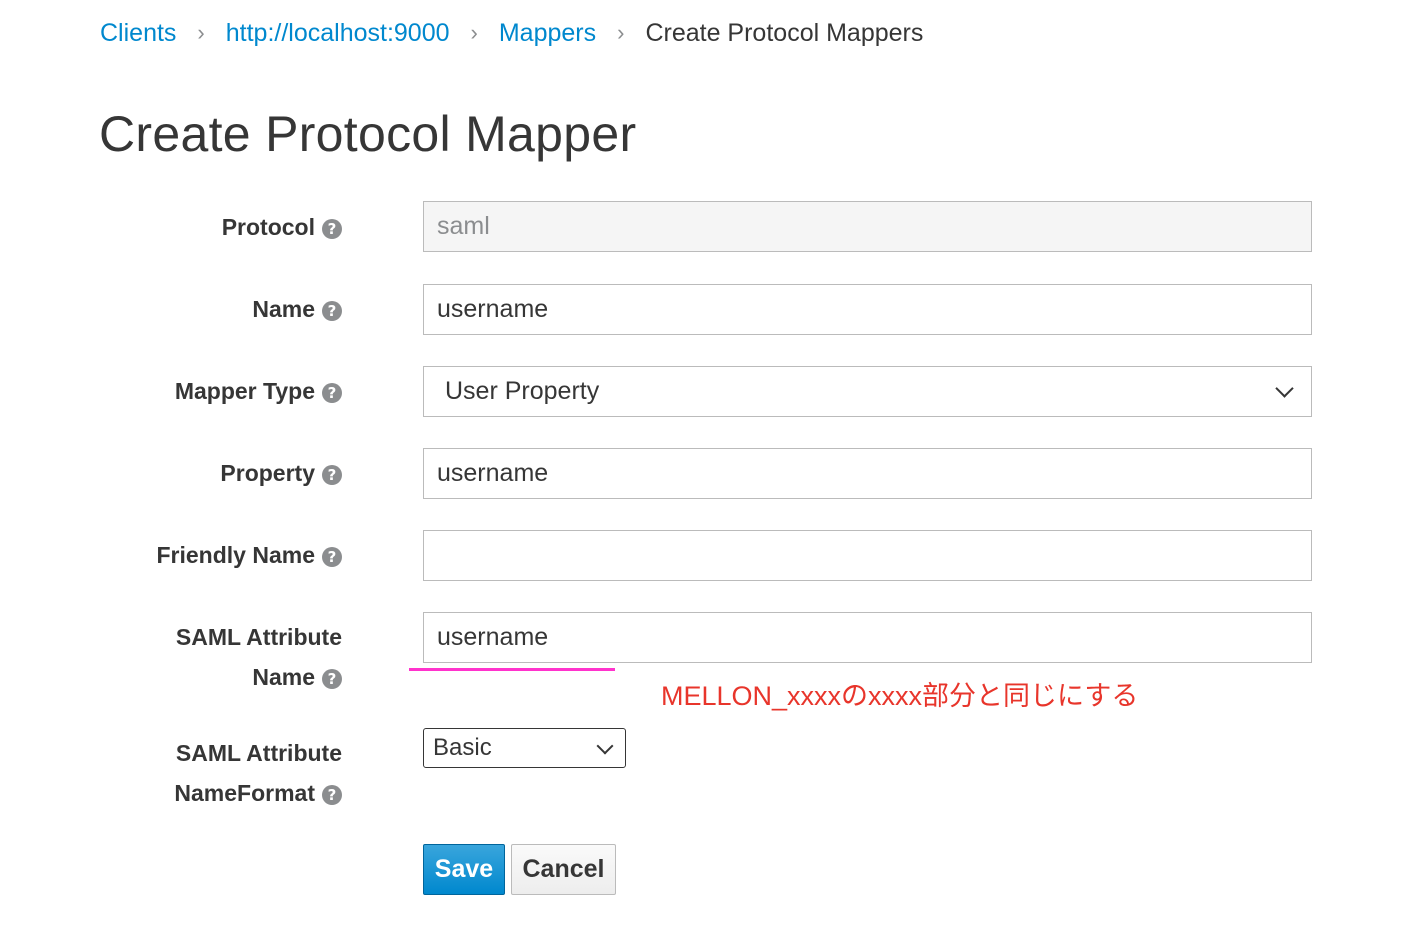  Describe the element at coordinates (522, 391) in the screenshot. I see `mapper-type-value: User Property` at that location.